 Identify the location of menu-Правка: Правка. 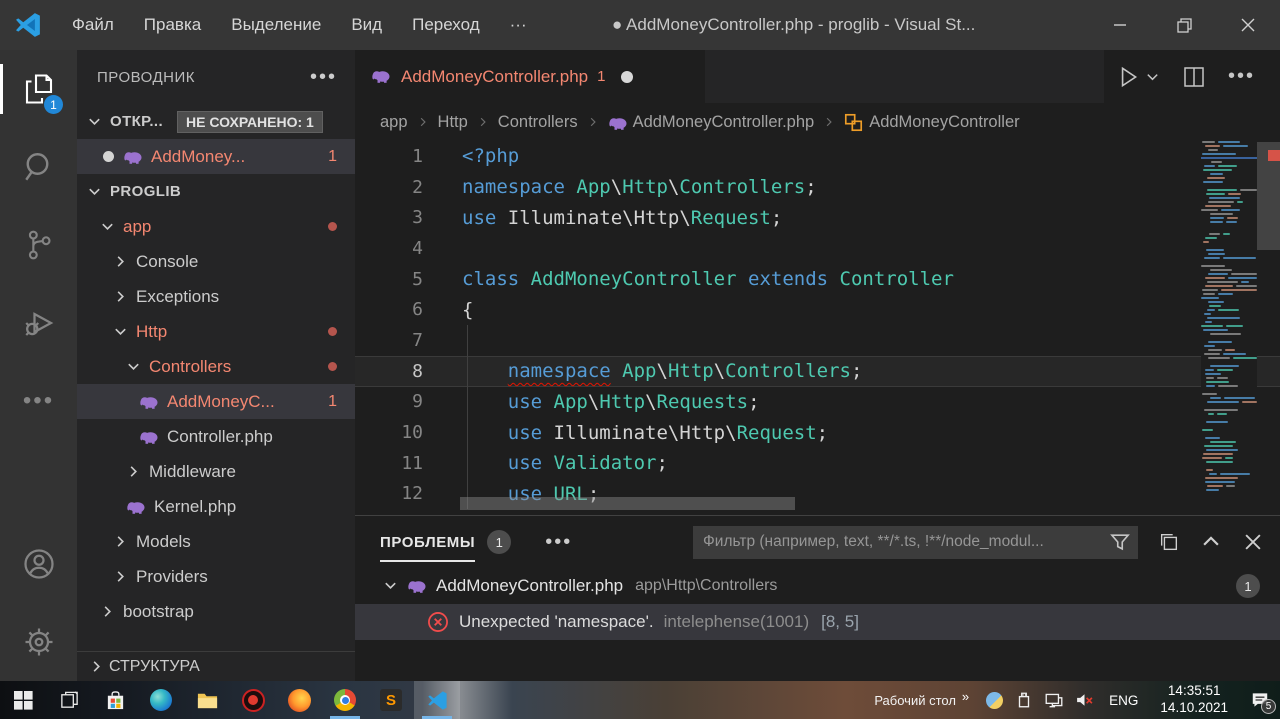
(172, 25).